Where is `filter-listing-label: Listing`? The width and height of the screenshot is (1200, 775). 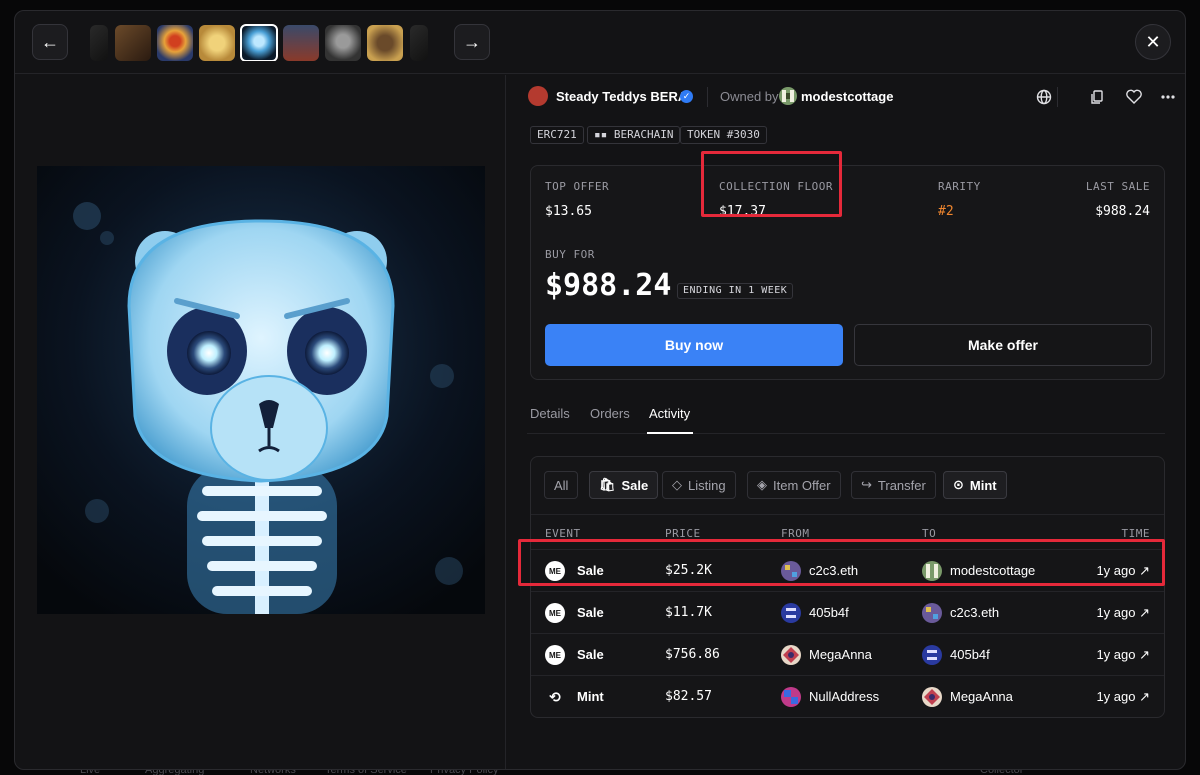 filter-listing-label: Listing is located at coordinates (707, 485).